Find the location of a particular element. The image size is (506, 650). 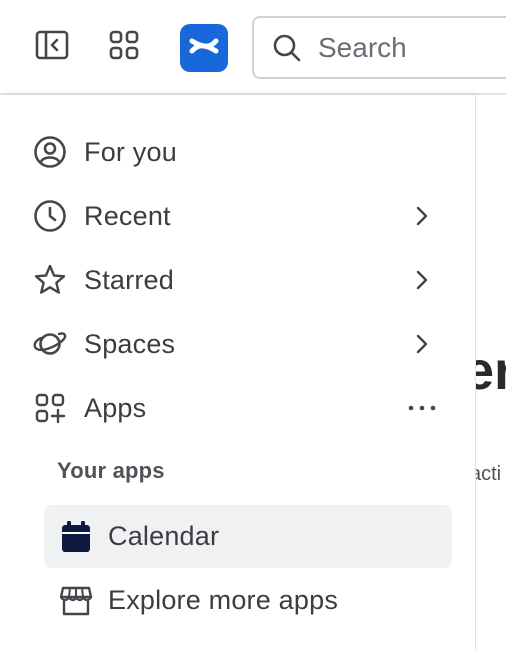

search-input is located at coordinates (398, 47).